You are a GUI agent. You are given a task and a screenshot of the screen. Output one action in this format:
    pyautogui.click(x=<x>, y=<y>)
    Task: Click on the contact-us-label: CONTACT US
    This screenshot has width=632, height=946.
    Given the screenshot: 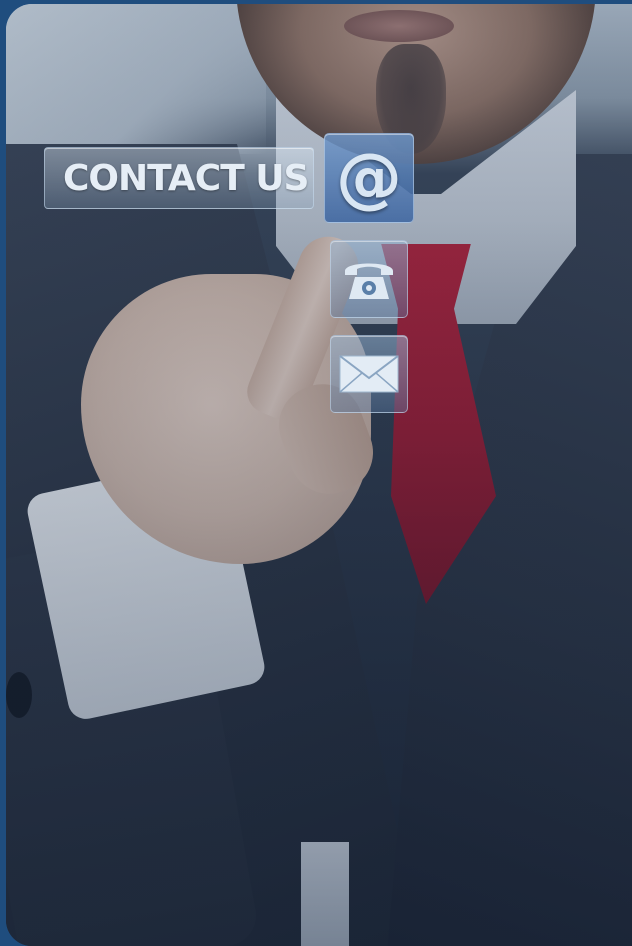 What is the action you would take?
    pyautogui.click(x=179, y=178)
    